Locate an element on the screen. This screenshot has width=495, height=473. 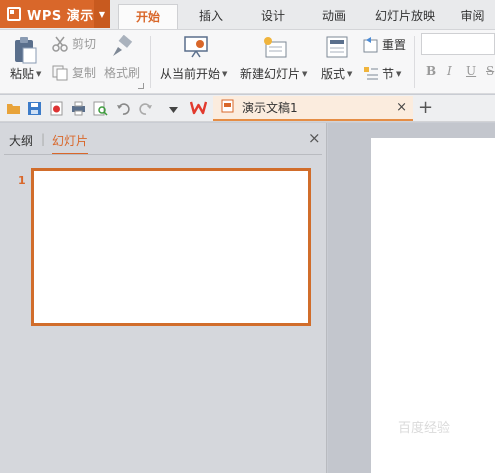
print-icon is located at coordinates (78, 108).